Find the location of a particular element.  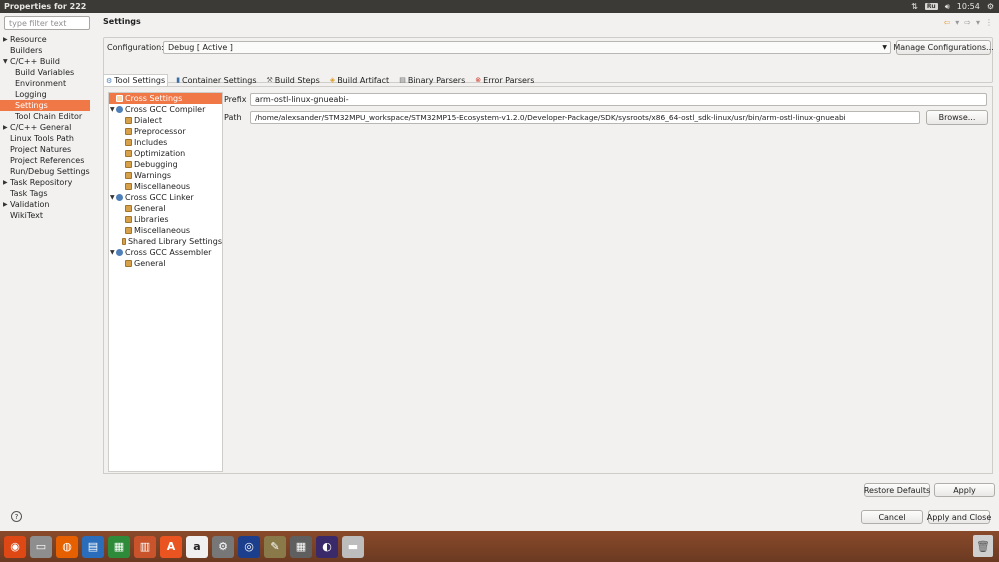

trash-icon: 🗑 is located at coordinates (983, 546).